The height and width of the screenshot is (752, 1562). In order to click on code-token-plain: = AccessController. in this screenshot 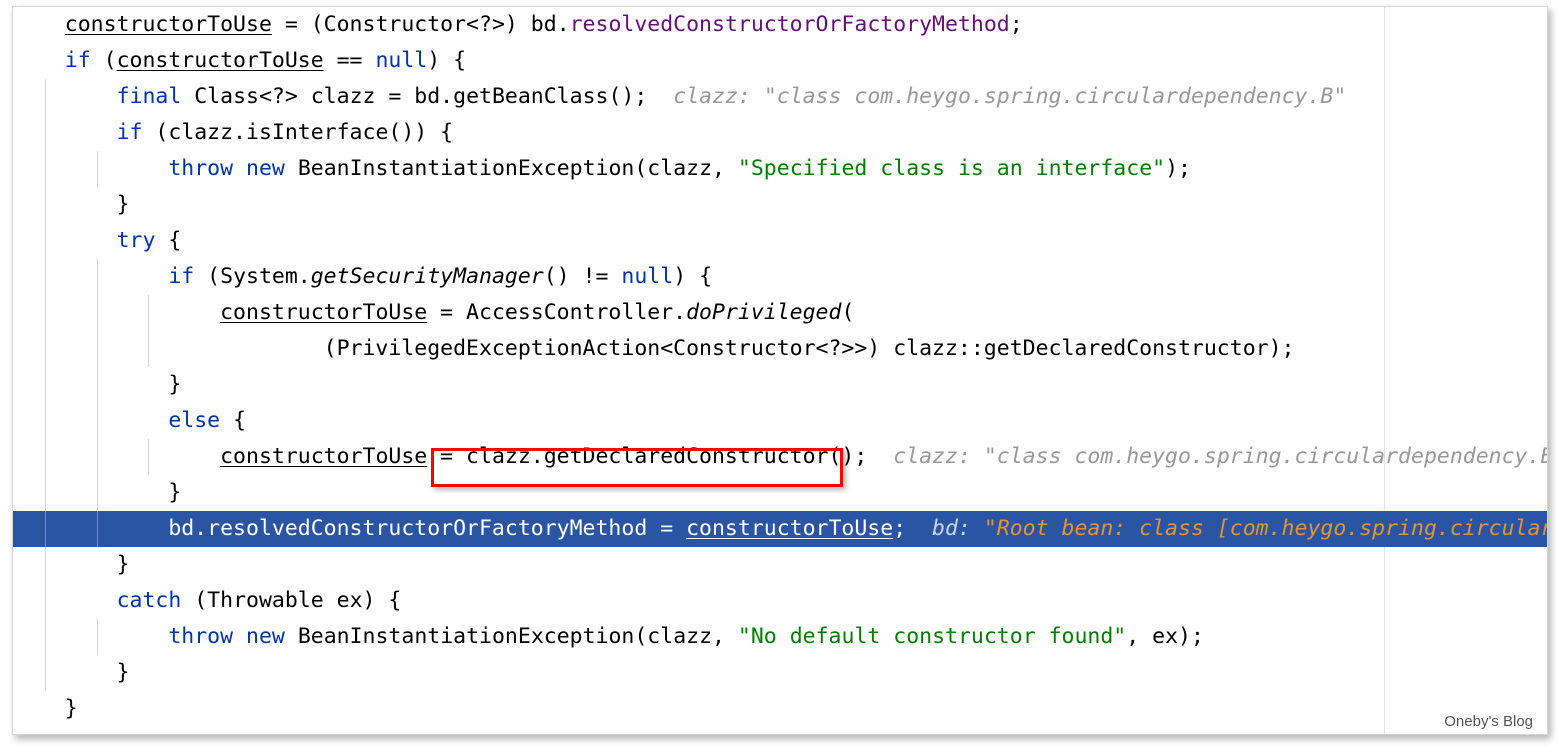, I will do `click(557, 312)`.